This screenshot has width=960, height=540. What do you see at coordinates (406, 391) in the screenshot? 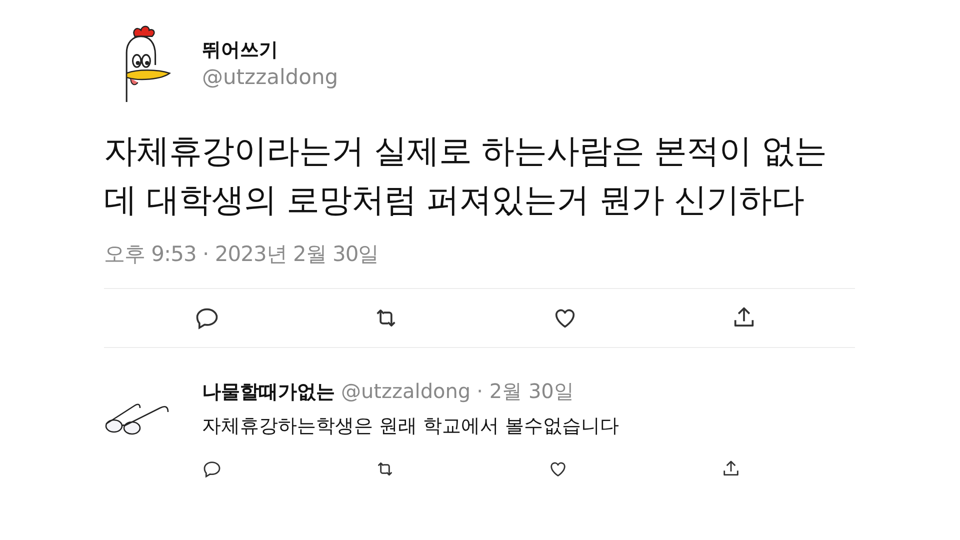
I see `reply-author-handle: @utzzaldong` at bounding box center [406, 391].